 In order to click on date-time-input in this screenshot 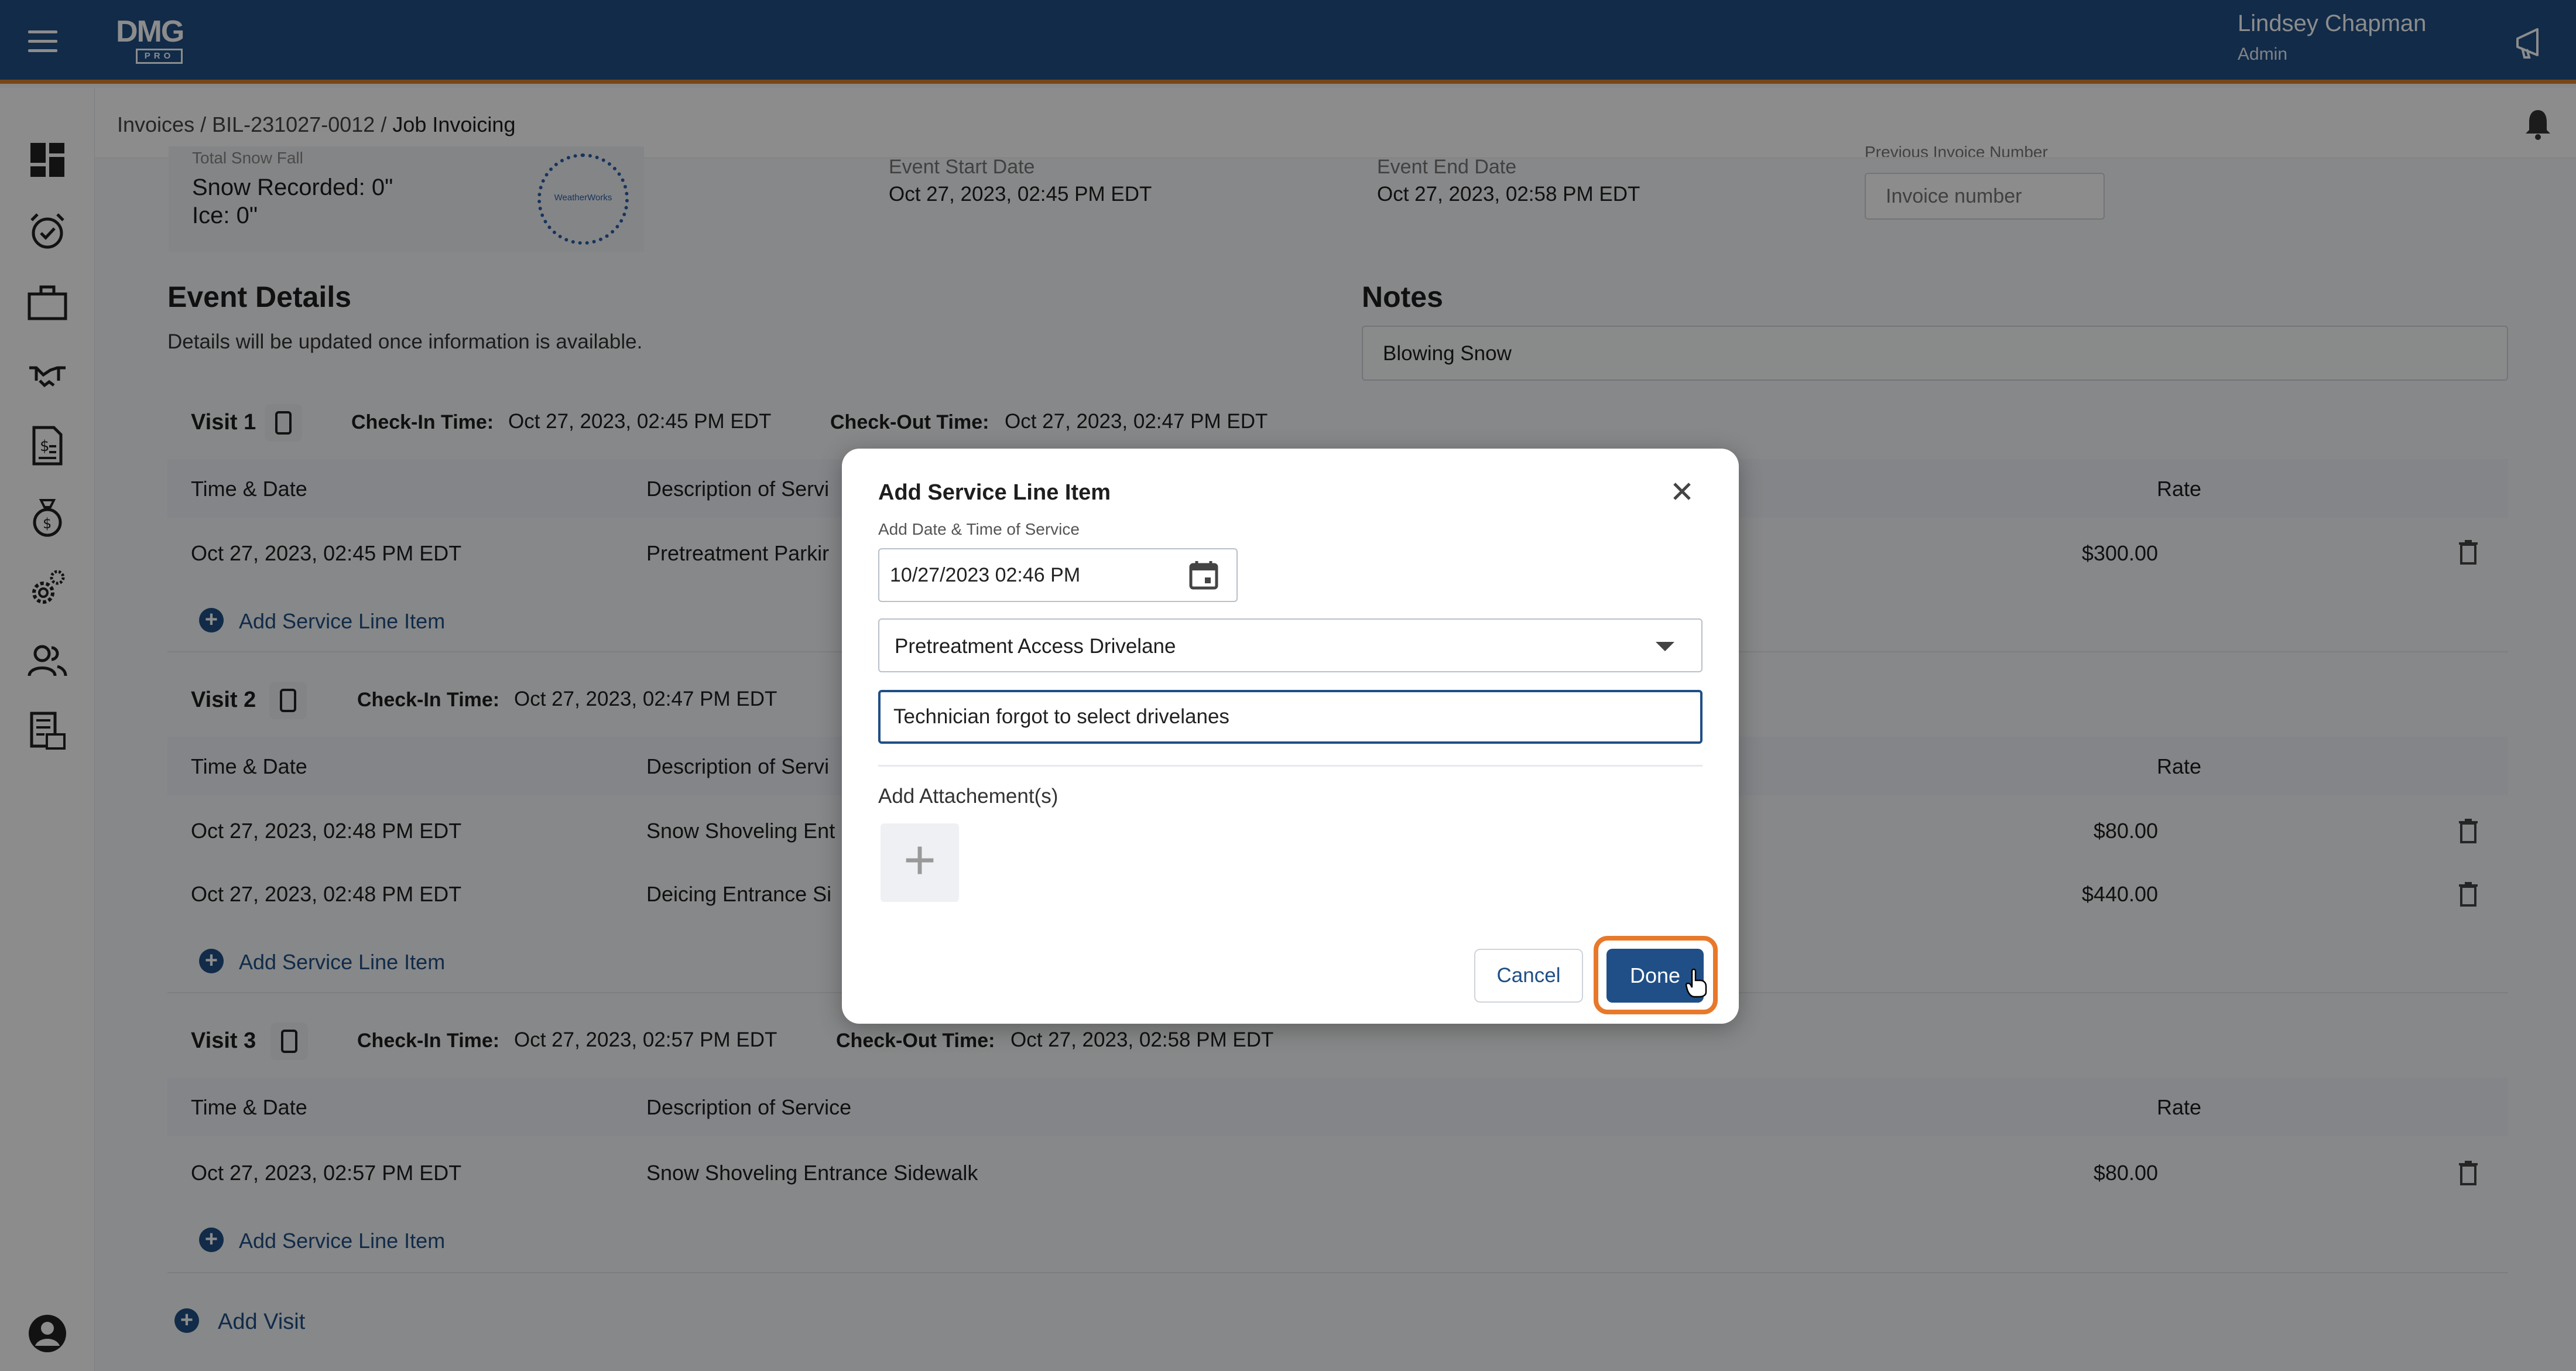, I will do `click(1058, 575)`.